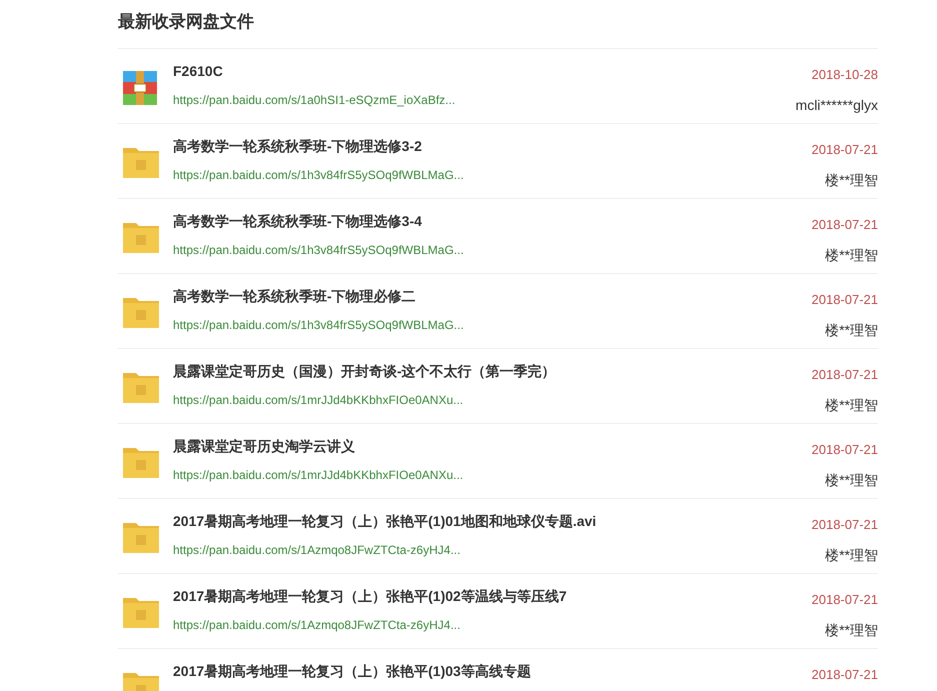  What do you see at coordinates (384, 521) in the screenshot?
I see `file-title: 2017暑期高考地理一轮复习（上）张艳平(1)01地图和地球仪专题.avi` at bounding box center [384, 521].